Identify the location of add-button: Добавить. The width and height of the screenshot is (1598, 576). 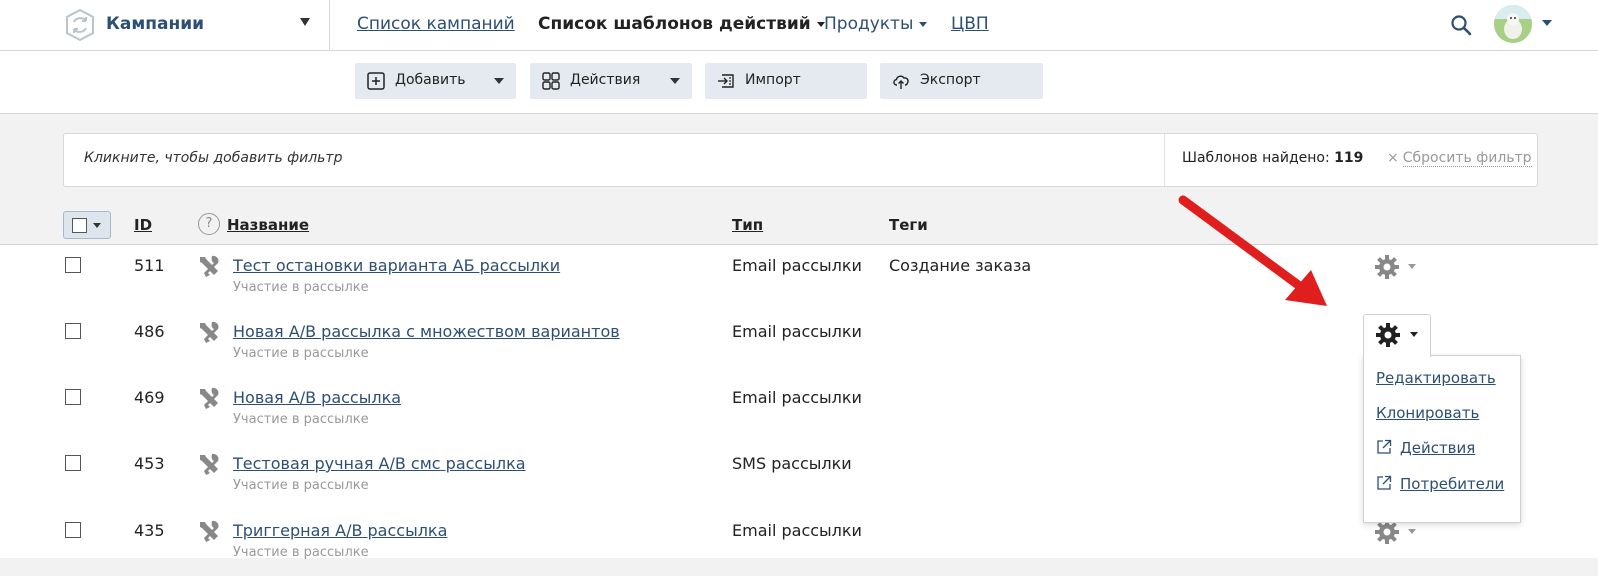
(435, 81).